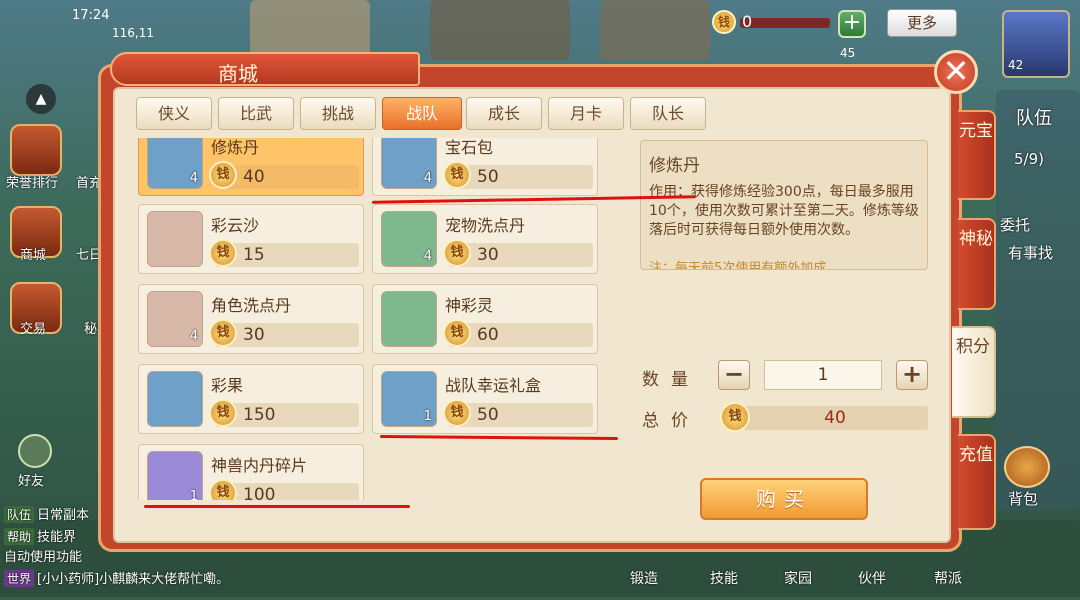 Image resolution: width=1080 pixels, height=600 pixels. What do you see at coordinates (493, 385) in the screenshot?
I see `item-name: 战队幸运礼盒` at bounding box center [493, 385].